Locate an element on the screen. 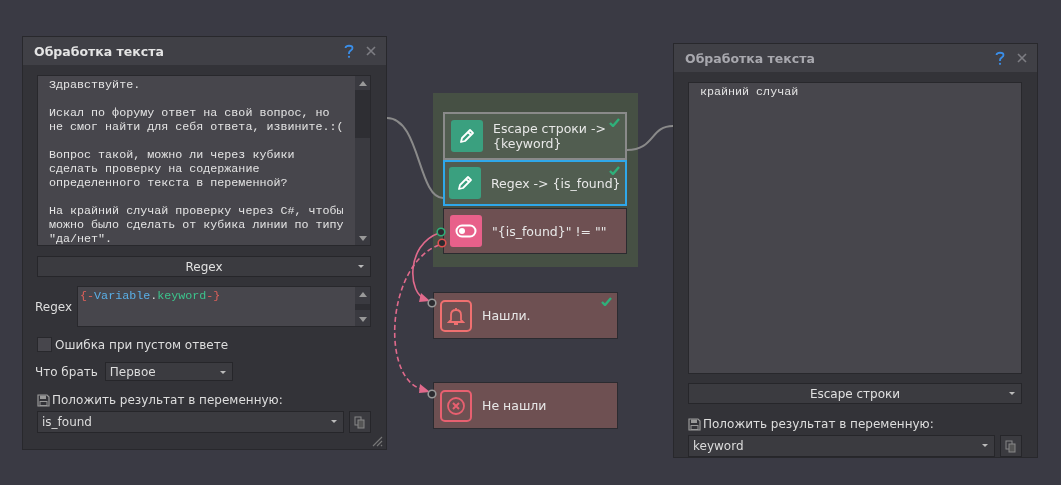 The width and height of the screenshot is (1061, 485). checkbox-label: Ошибка при пустом ответе is located at coordinates (142, 344).